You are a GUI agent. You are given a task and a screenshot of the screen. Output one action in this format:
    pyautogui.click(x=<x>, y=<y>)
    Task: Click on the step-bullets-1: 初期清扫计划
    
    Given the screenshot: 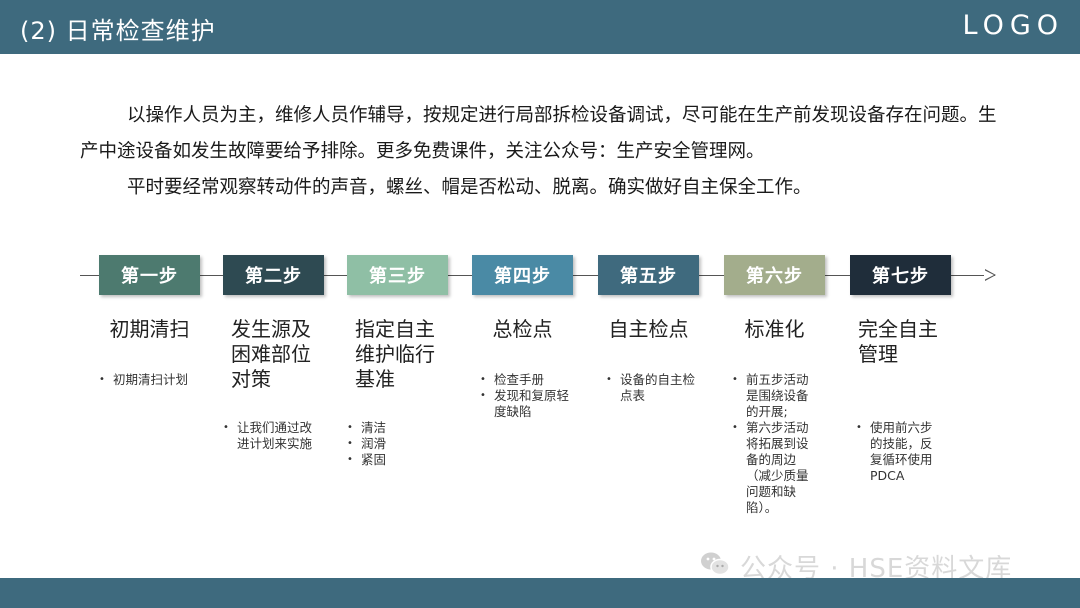 What is the action you would take?
    pyautogui.click(x=145, y=380)
    